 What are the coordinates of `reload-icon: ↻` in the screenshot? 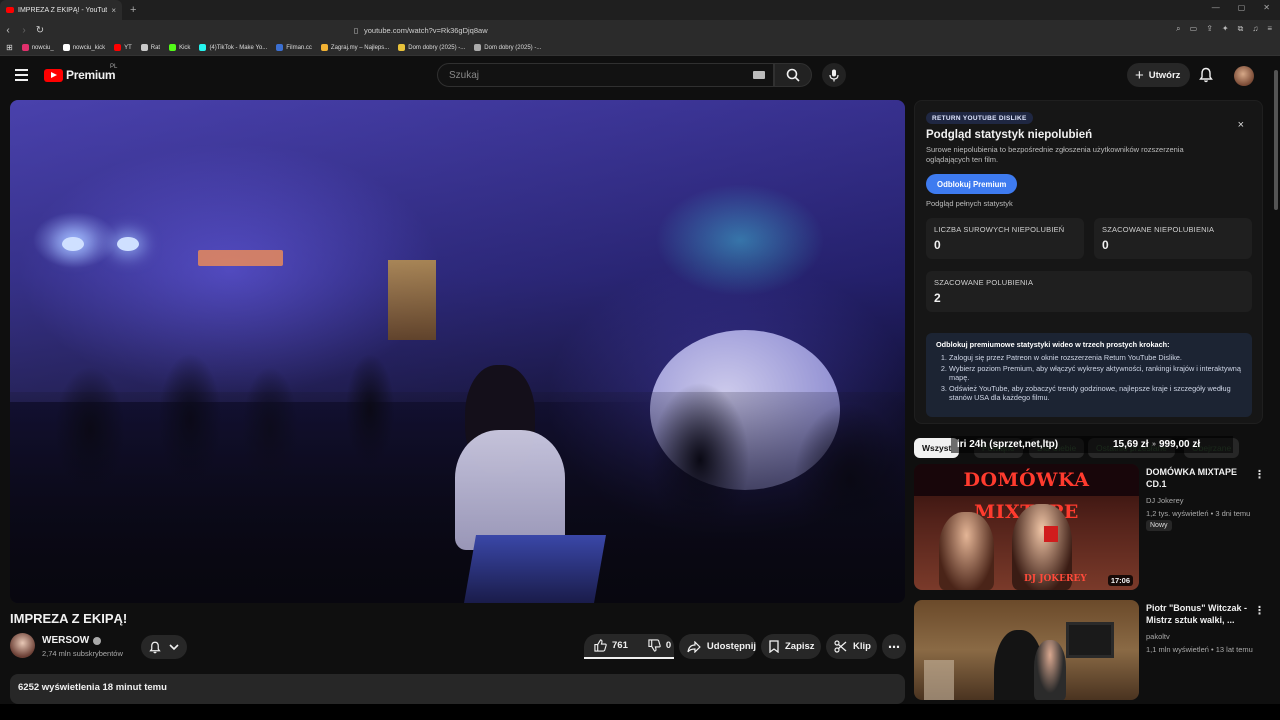 It's located at (40, 30).